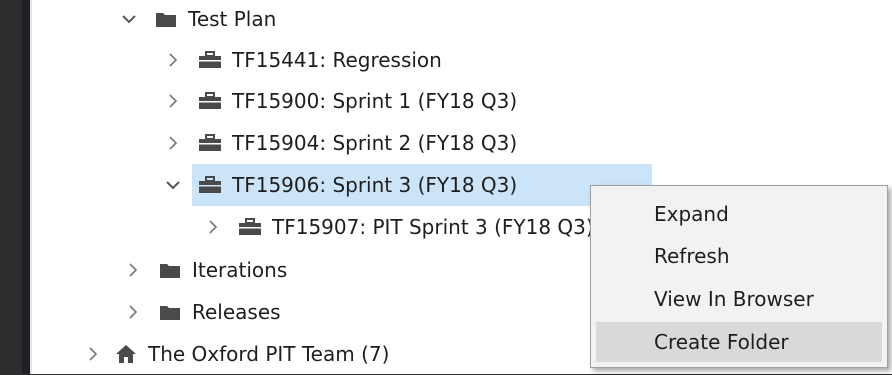 The height and width of the screenshot is (375, 892). I want to click on tree-item-label: Iterations, so click(240, 270).